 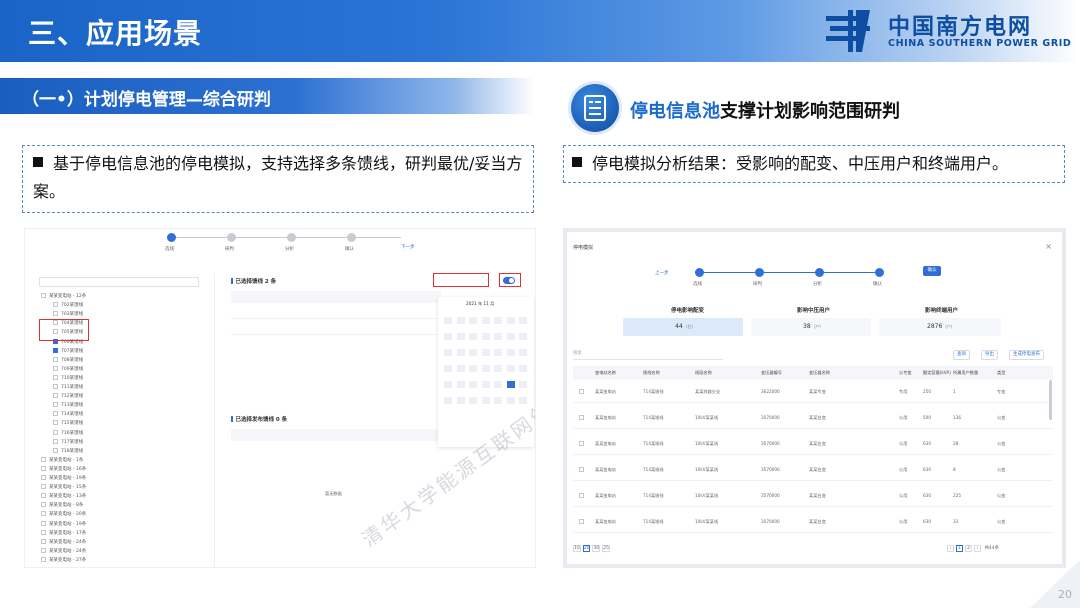 What do you see at coordinates (977, 548) in the screenshot?
I see `next-page-icon: ›` at bounding box center [977, 548].